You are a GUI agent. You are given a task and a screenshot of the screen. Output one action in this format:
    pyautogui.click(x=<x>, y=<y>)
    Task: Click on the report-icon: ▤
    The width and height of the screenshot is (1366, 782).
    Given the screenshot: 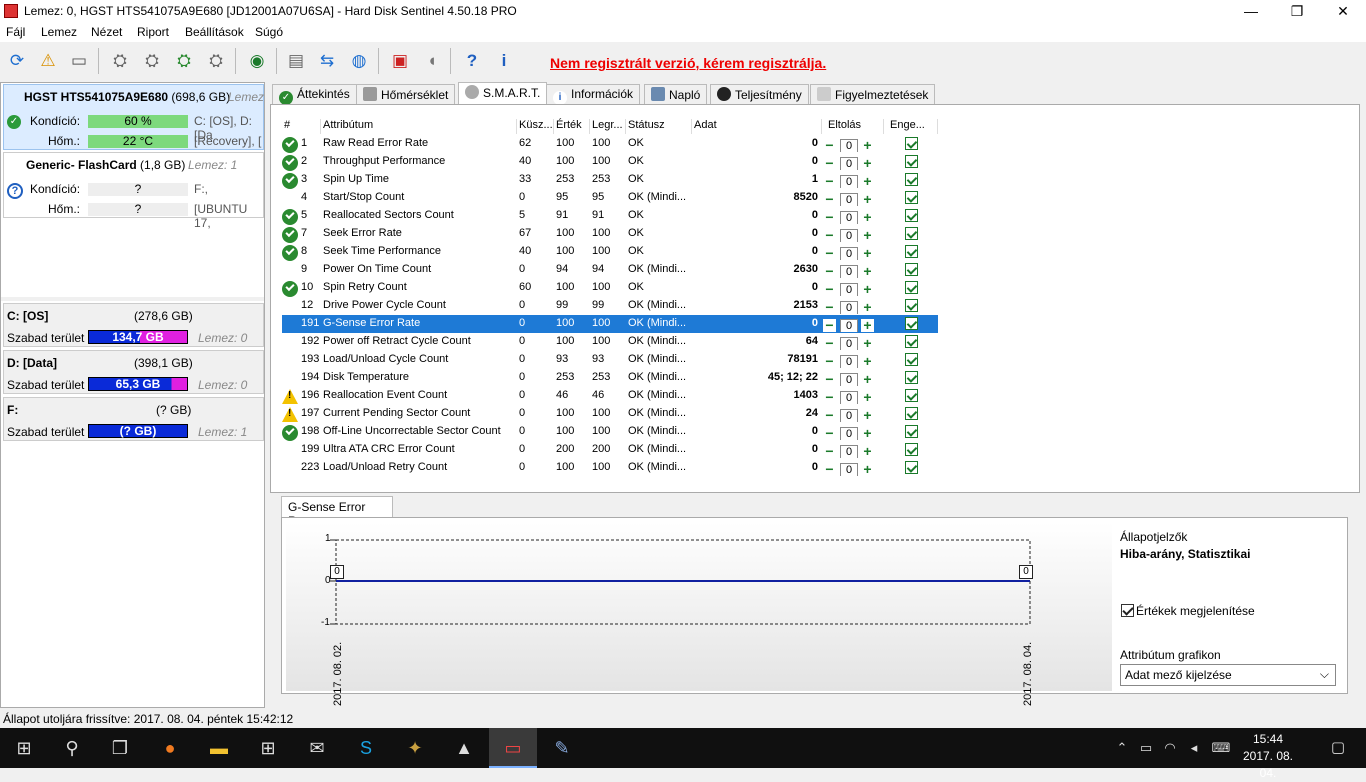 What is the action you would take?
    pyautogui.click(x=296, y=61)
    